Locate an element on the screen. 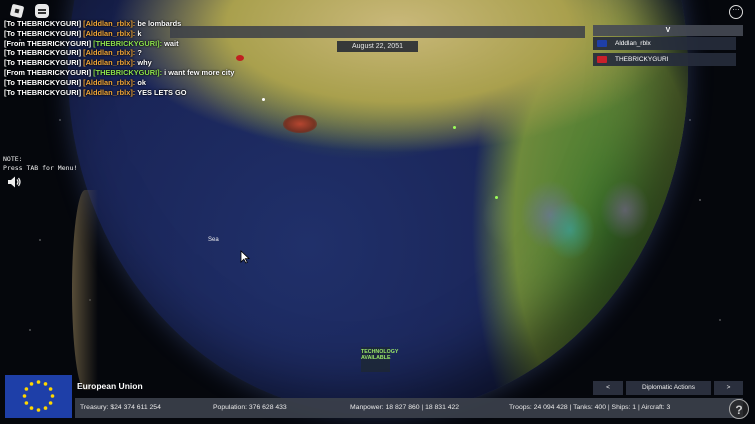  menu-hint: NOTE: Press TAB for Menu! is located at coordinates (40, 163).